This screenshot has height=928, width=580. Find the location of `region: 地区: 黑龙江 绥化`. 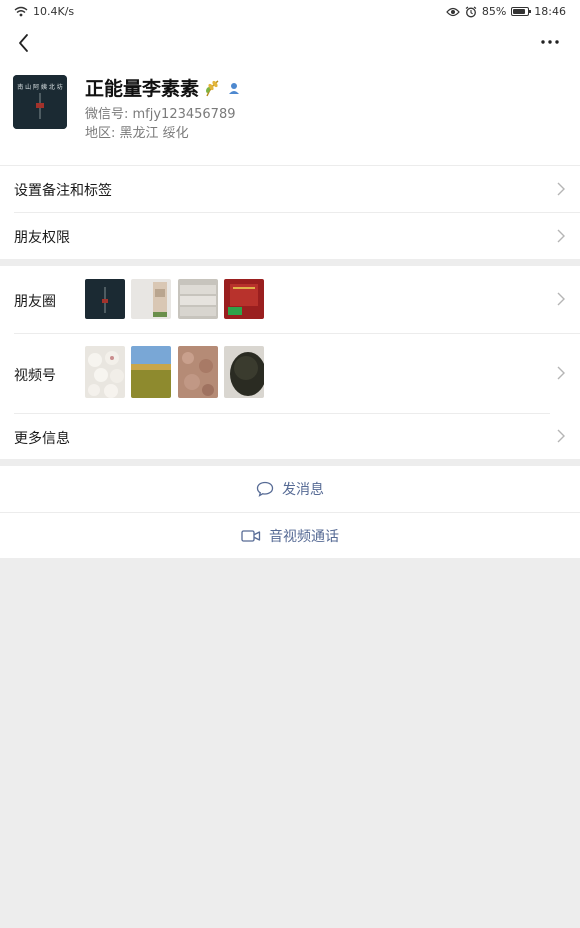

region: 地区: 黑龙江 绥化 is located at coordinates (137, 133).